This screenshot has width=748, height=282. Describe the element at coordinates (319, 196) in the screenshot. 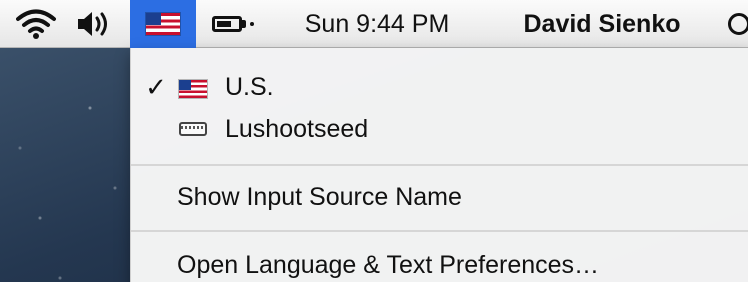

I see `menu-item-label: Show Input Source Name` at that location.